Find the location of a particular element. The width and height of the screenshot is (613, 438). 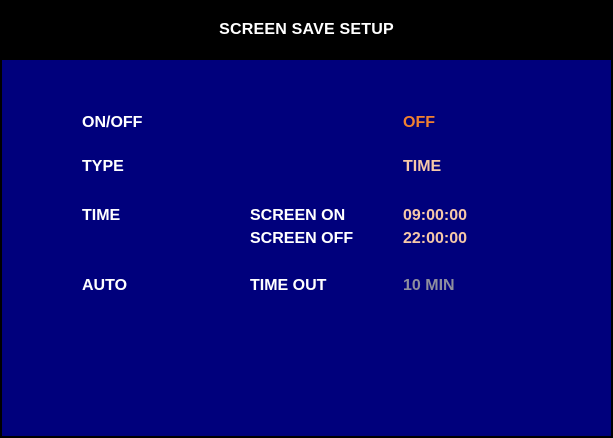

time-label: TIME is located at coordinates (101, 215).